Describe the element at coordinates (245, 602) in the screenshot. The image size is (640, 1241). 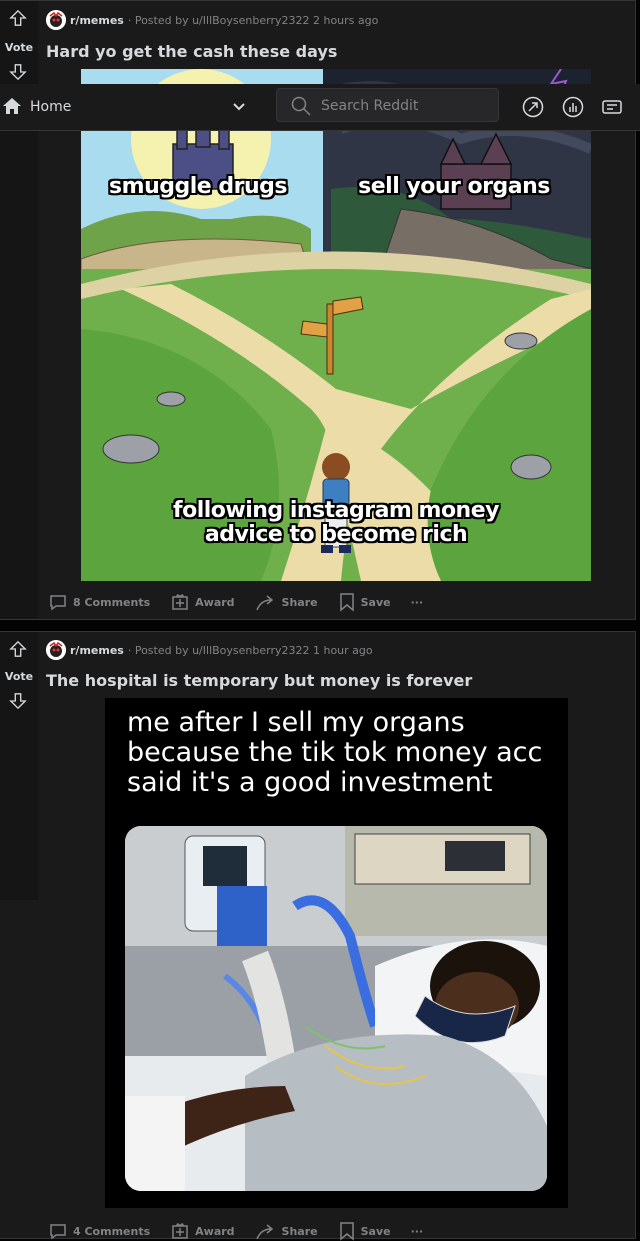
I see `post-actions: 8 Comments Award Share Save ···` at that location.